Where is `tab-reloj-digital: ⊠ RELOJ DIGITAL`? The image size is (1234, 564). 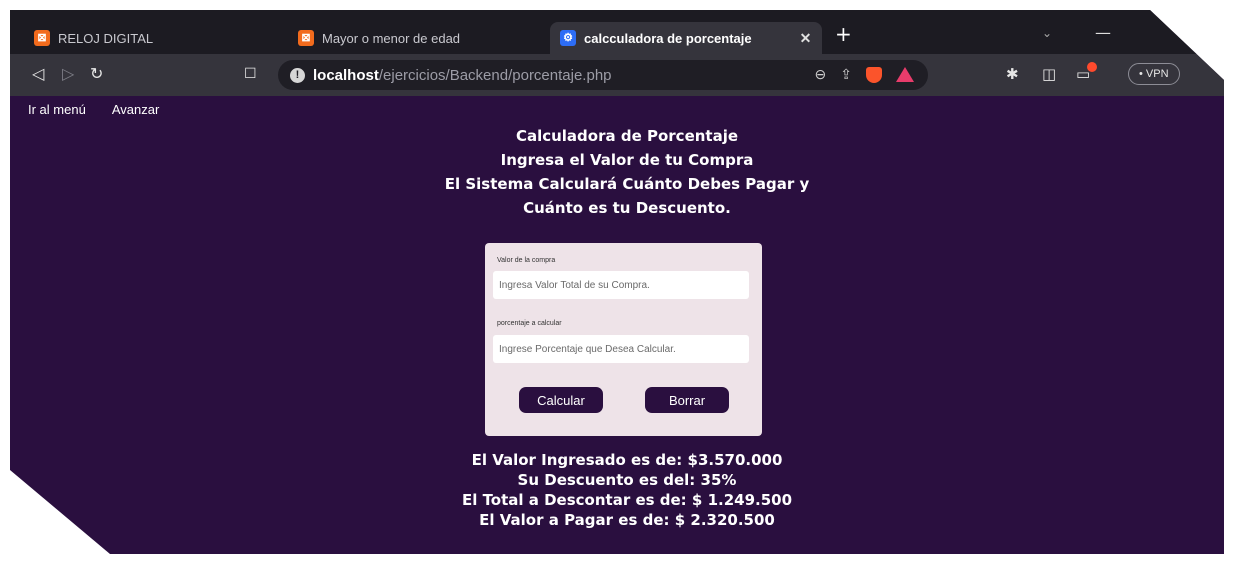 tab-reloj-digital: ⊠ RELOJ DIGITAL is located at coordinates (93, 38).